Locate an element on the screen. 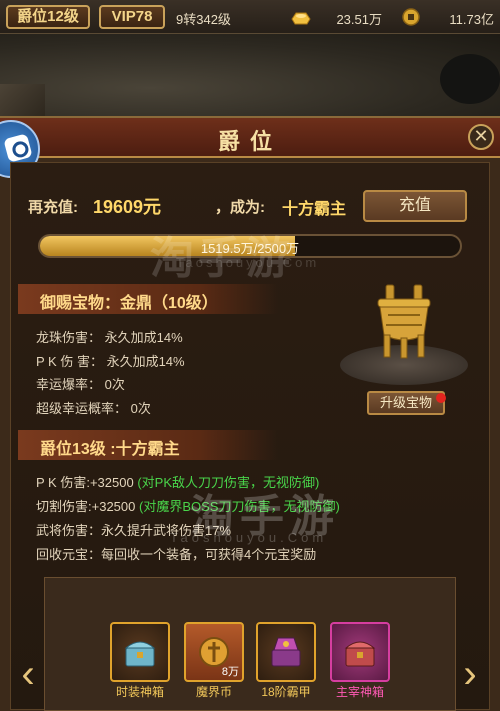 Image resolution: width=500 pixels, height=711 pixels. reward-label: 魔界币 is located at coordinates (213, 692).